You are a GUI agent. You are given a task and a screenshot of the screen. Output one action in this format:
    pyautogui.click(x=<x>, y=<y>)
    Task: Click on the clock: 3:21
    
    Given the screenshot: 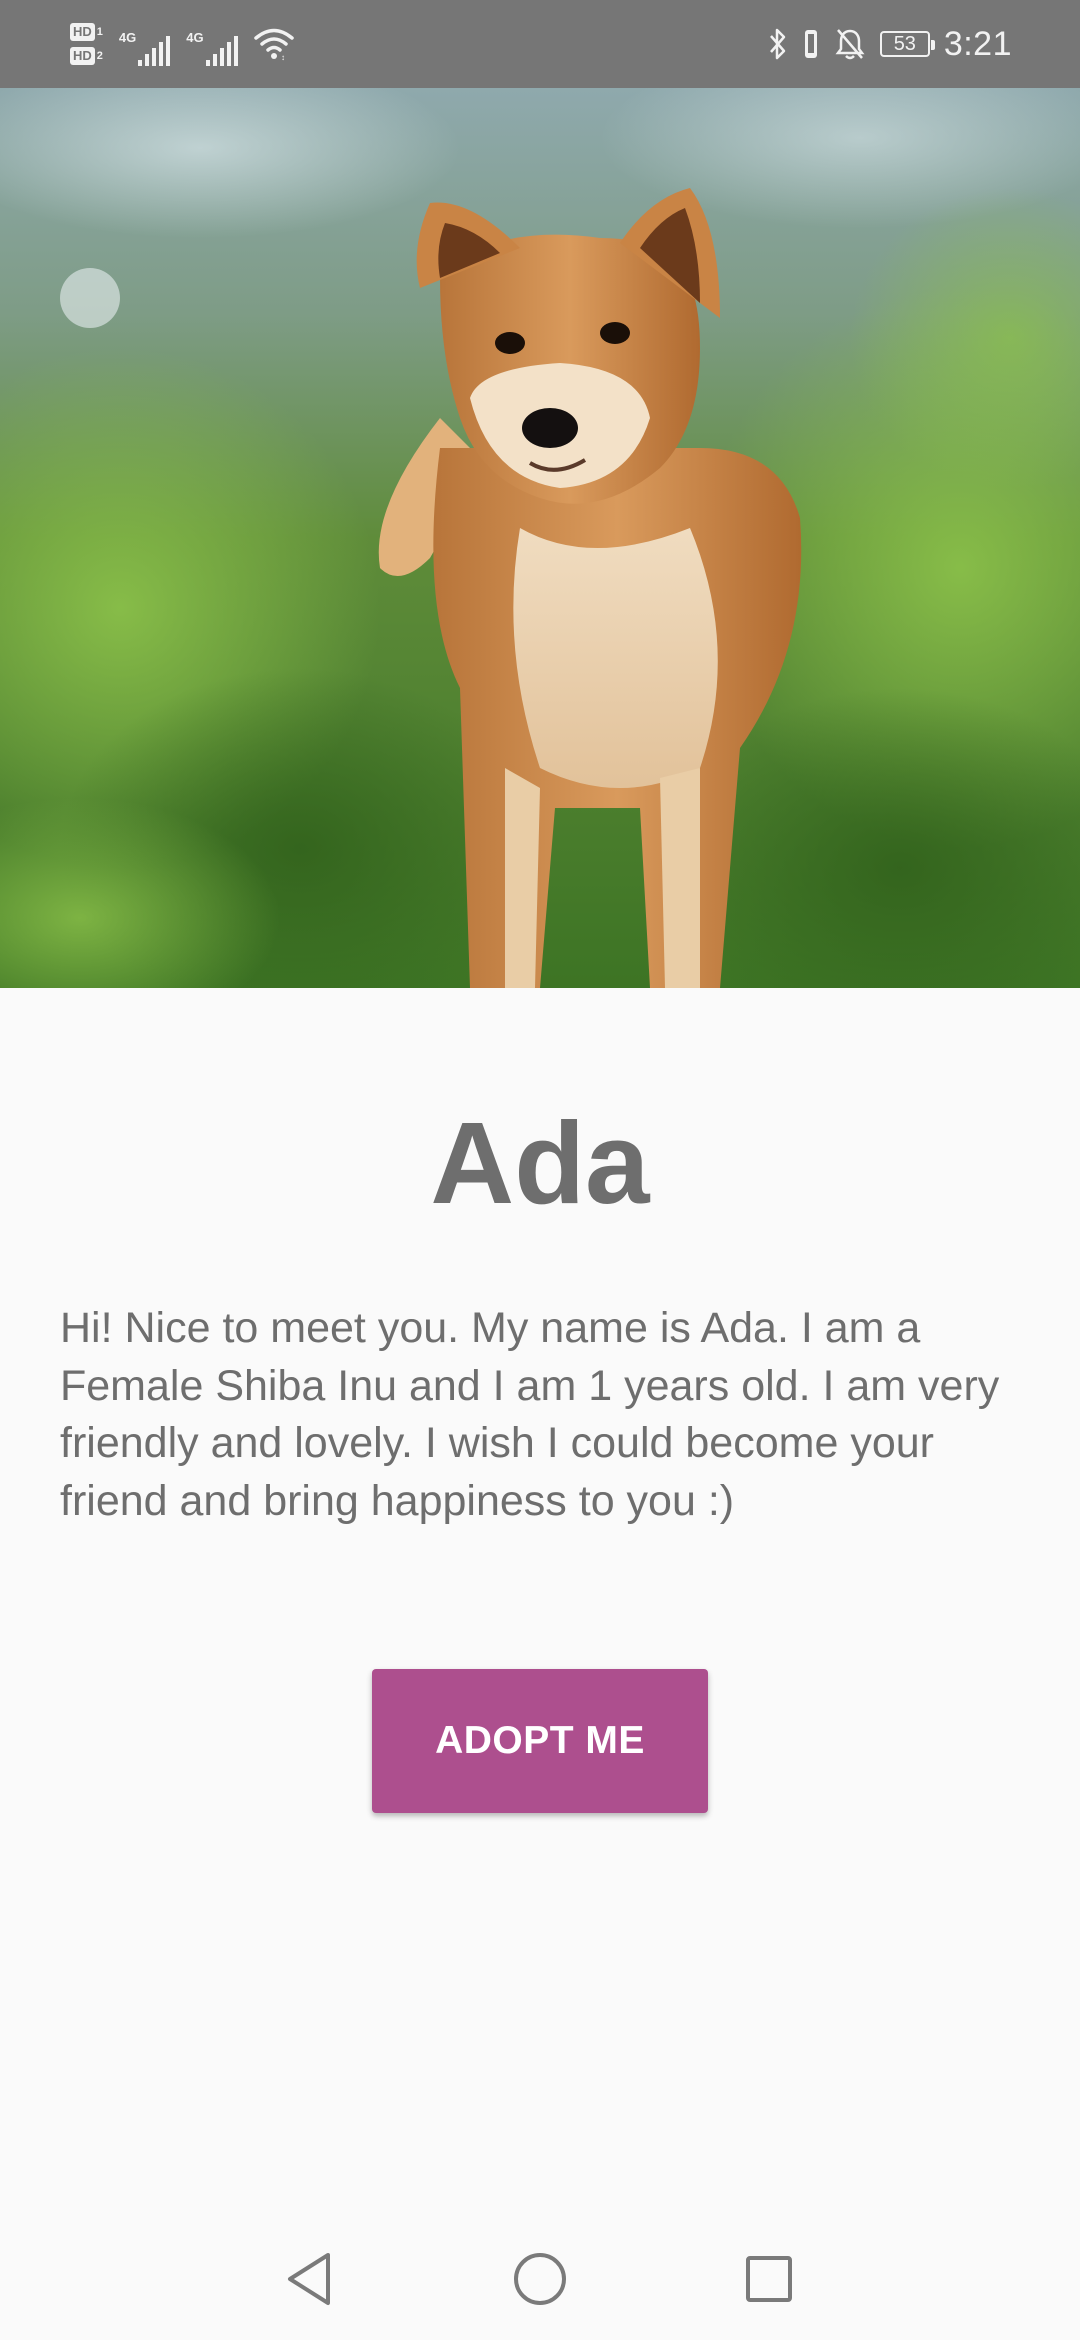 What is the action you would take?
    pyautogui.click(x=977, y=43)
    